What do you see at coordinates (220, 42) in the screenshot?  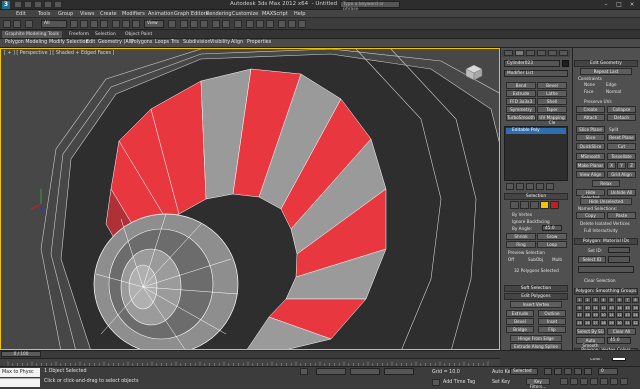 I see `panel-visibility: Visibility` at bounding box center [220, 42].